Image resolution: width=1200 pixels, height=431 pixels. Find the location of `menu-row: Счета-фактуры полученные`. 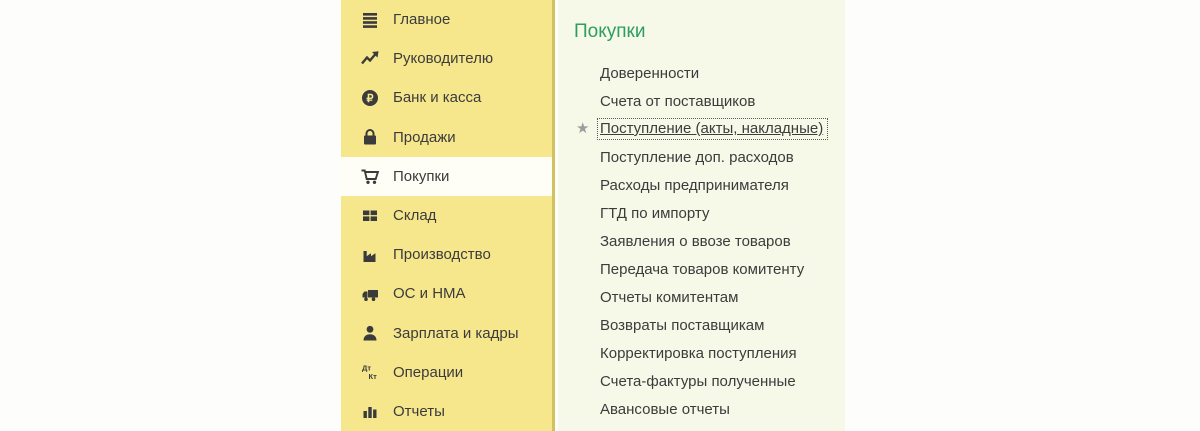

menu-row: Счета-фактуры полученные is located at coordinates (722, 381).